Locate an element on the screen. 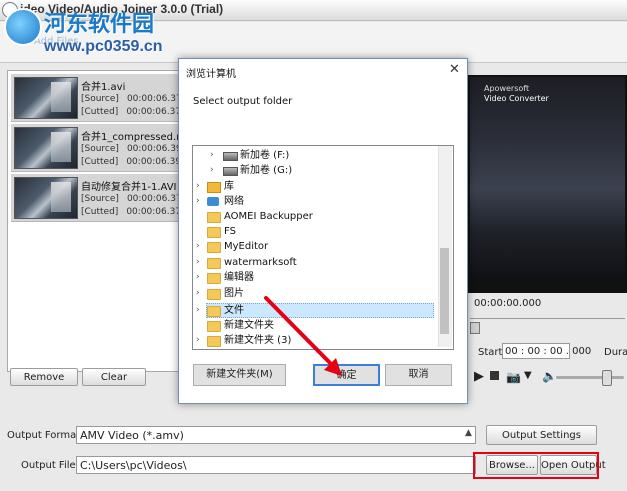 This screenshot has width=627, height=491. tree-item-library: › 库 is located at coordinates (318, 186).